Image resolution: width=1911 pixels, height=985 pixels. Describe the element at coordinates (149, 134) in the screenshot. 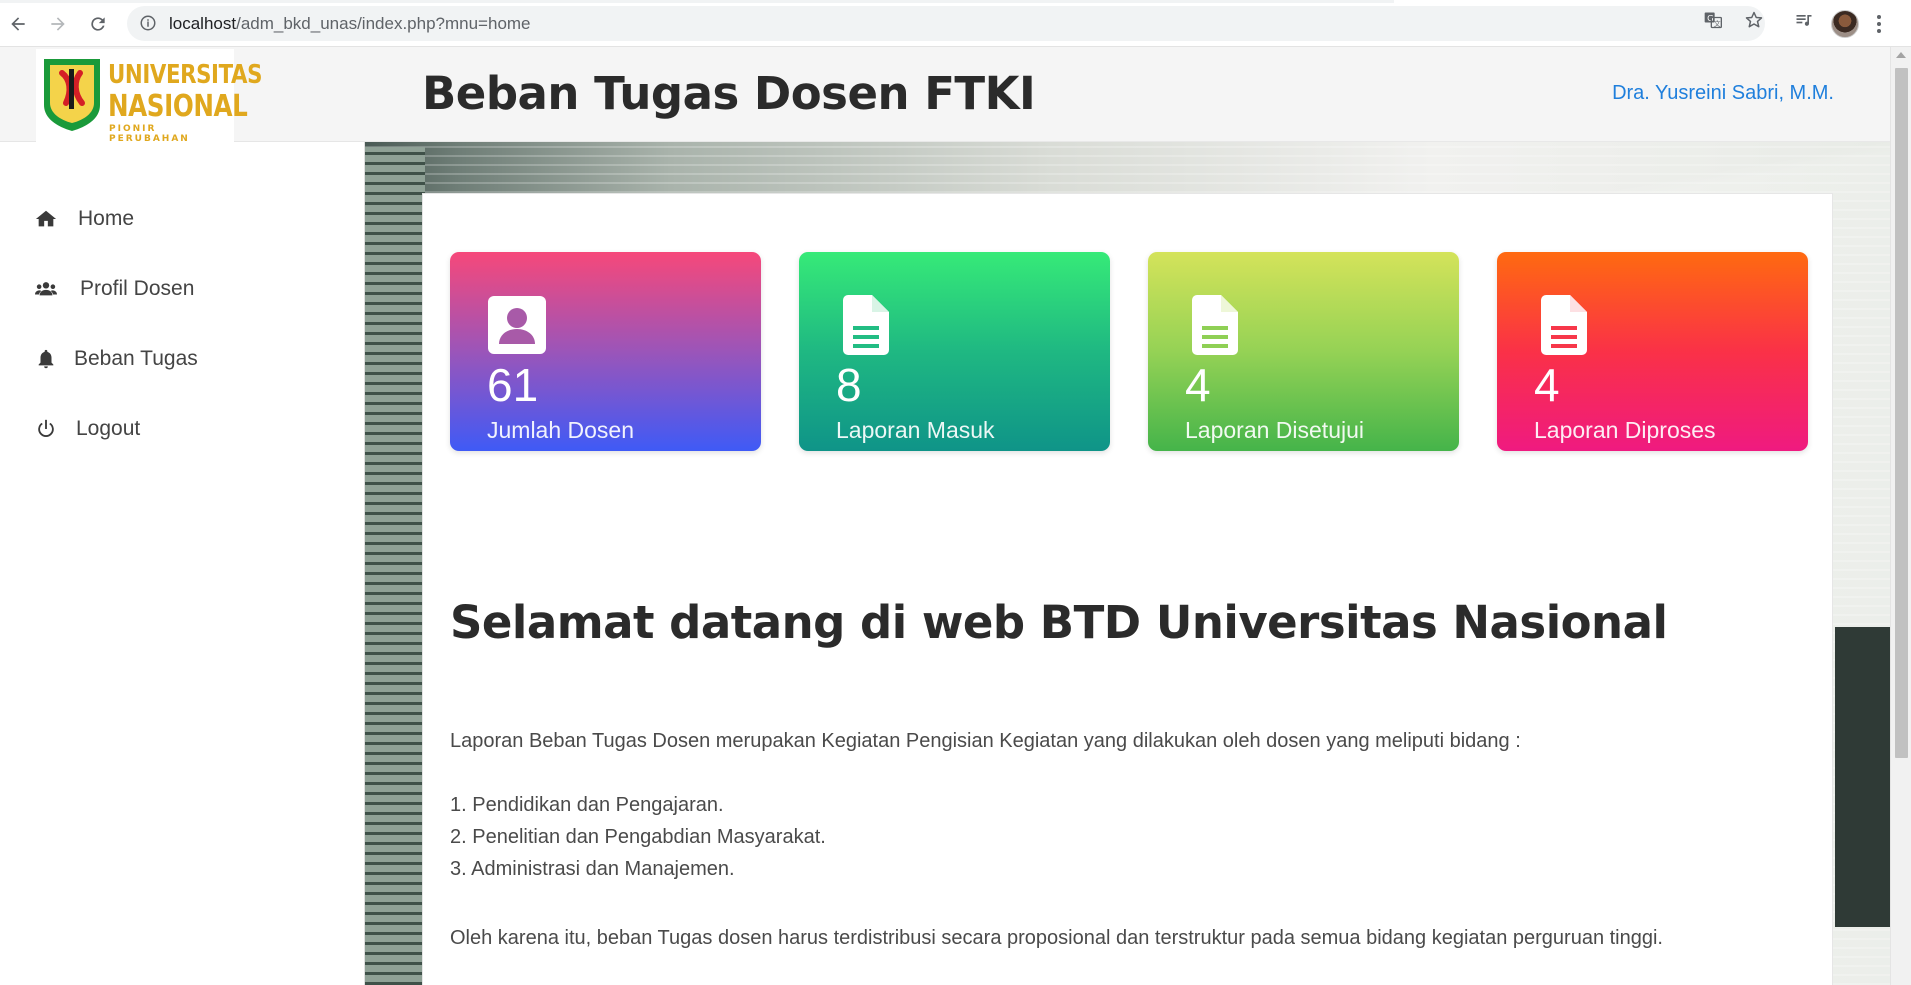

I see `logo-tagline: PIONIR PERUBAHAN` at that location.